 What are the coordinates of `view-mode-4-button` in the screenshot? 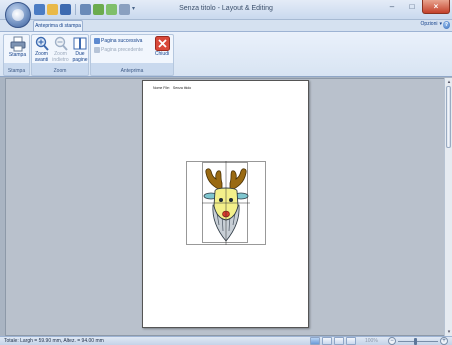 It's located at (351, 341).